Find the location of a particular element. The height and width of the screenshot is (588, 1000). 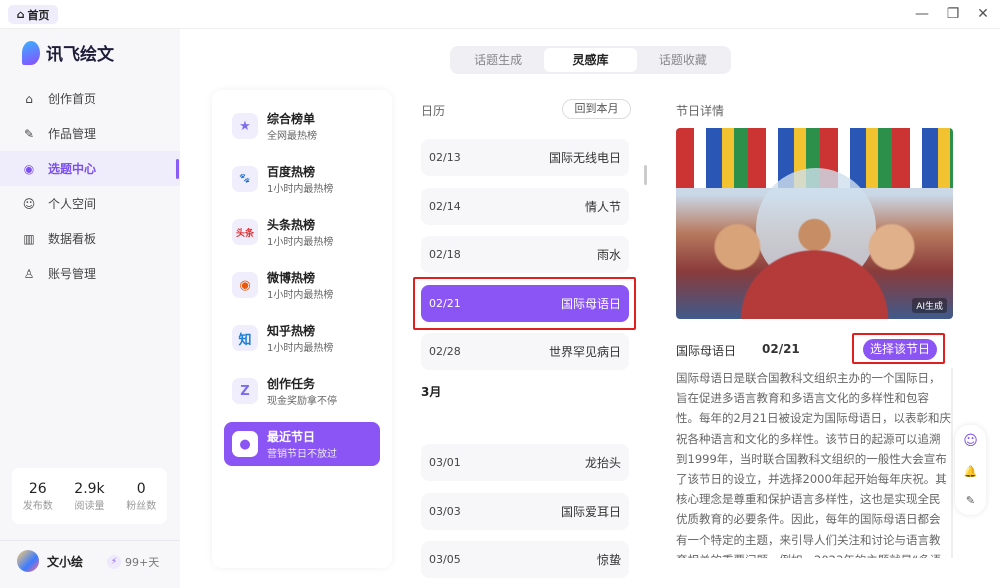

ai-tag: AI生成 is located at coordinates (929, 305).